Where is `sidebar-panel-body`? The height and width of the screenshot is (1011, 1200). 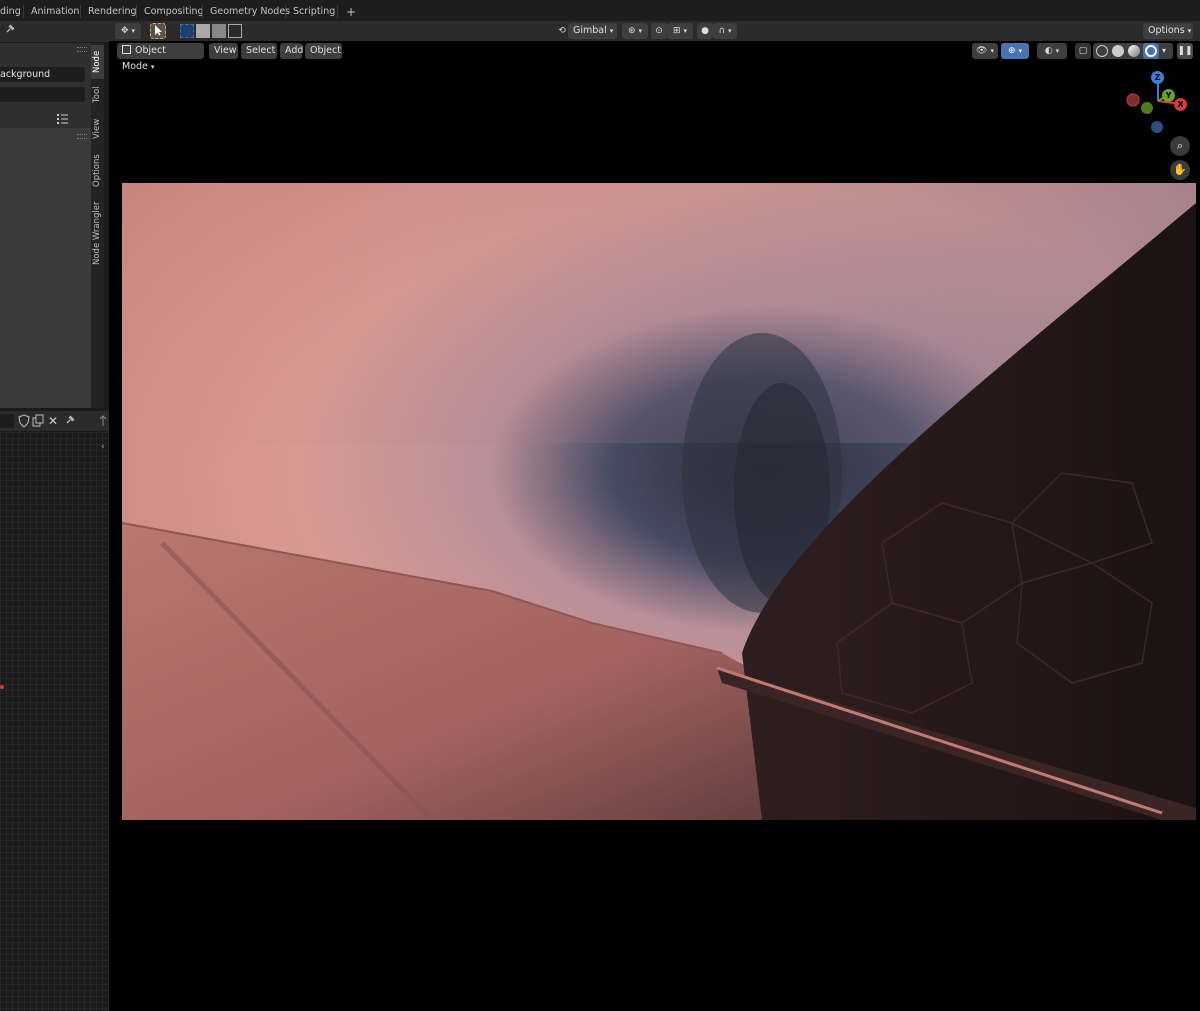 sidebar-panel-body is located at coordinates (45, 268).